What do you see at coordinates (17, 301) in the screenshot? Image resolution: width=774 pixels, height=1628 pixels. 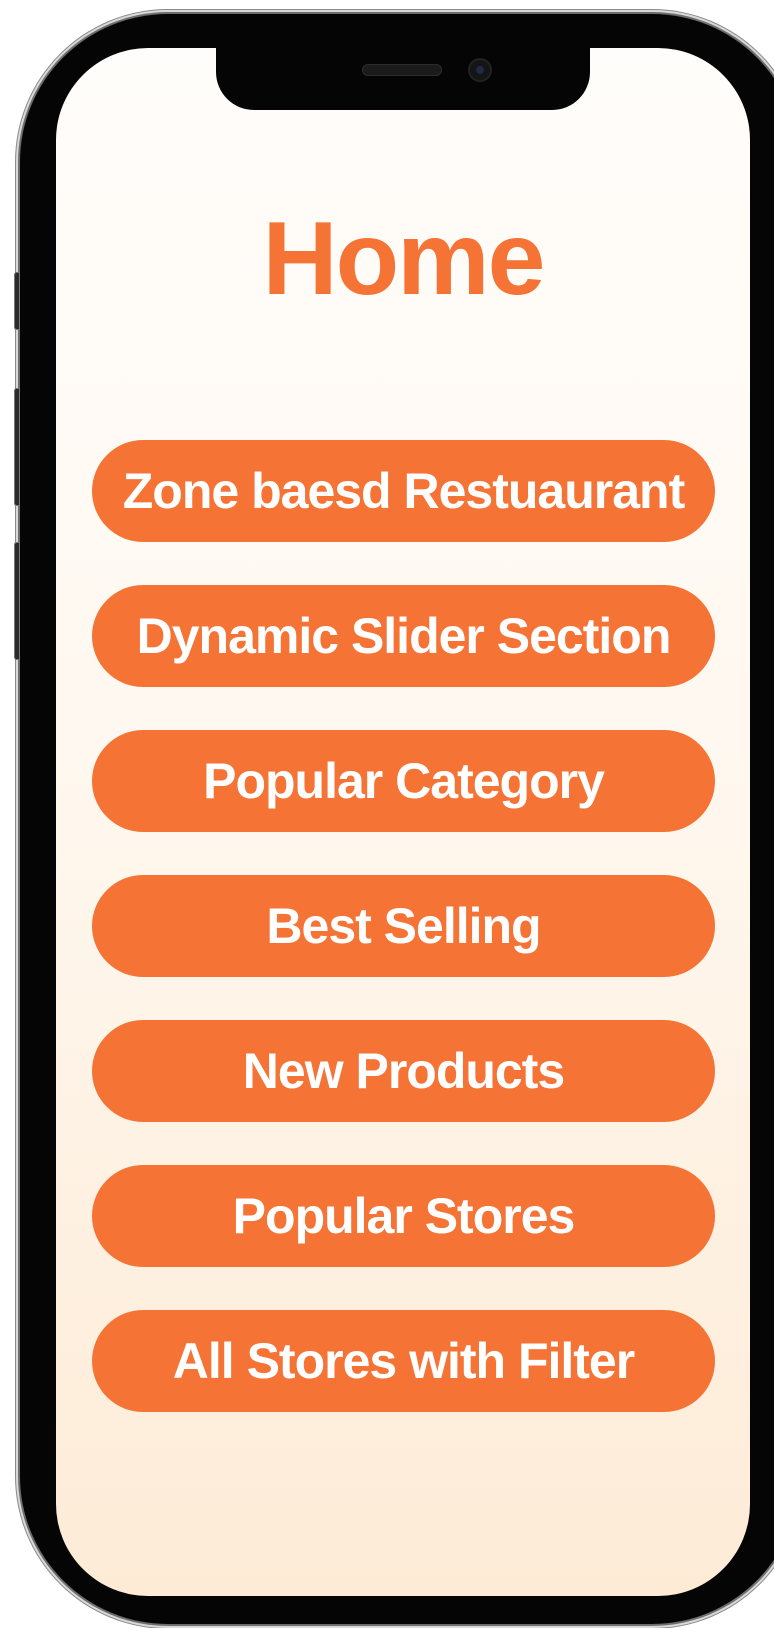 I see `mute-switch` at bounding box center [17, 301].